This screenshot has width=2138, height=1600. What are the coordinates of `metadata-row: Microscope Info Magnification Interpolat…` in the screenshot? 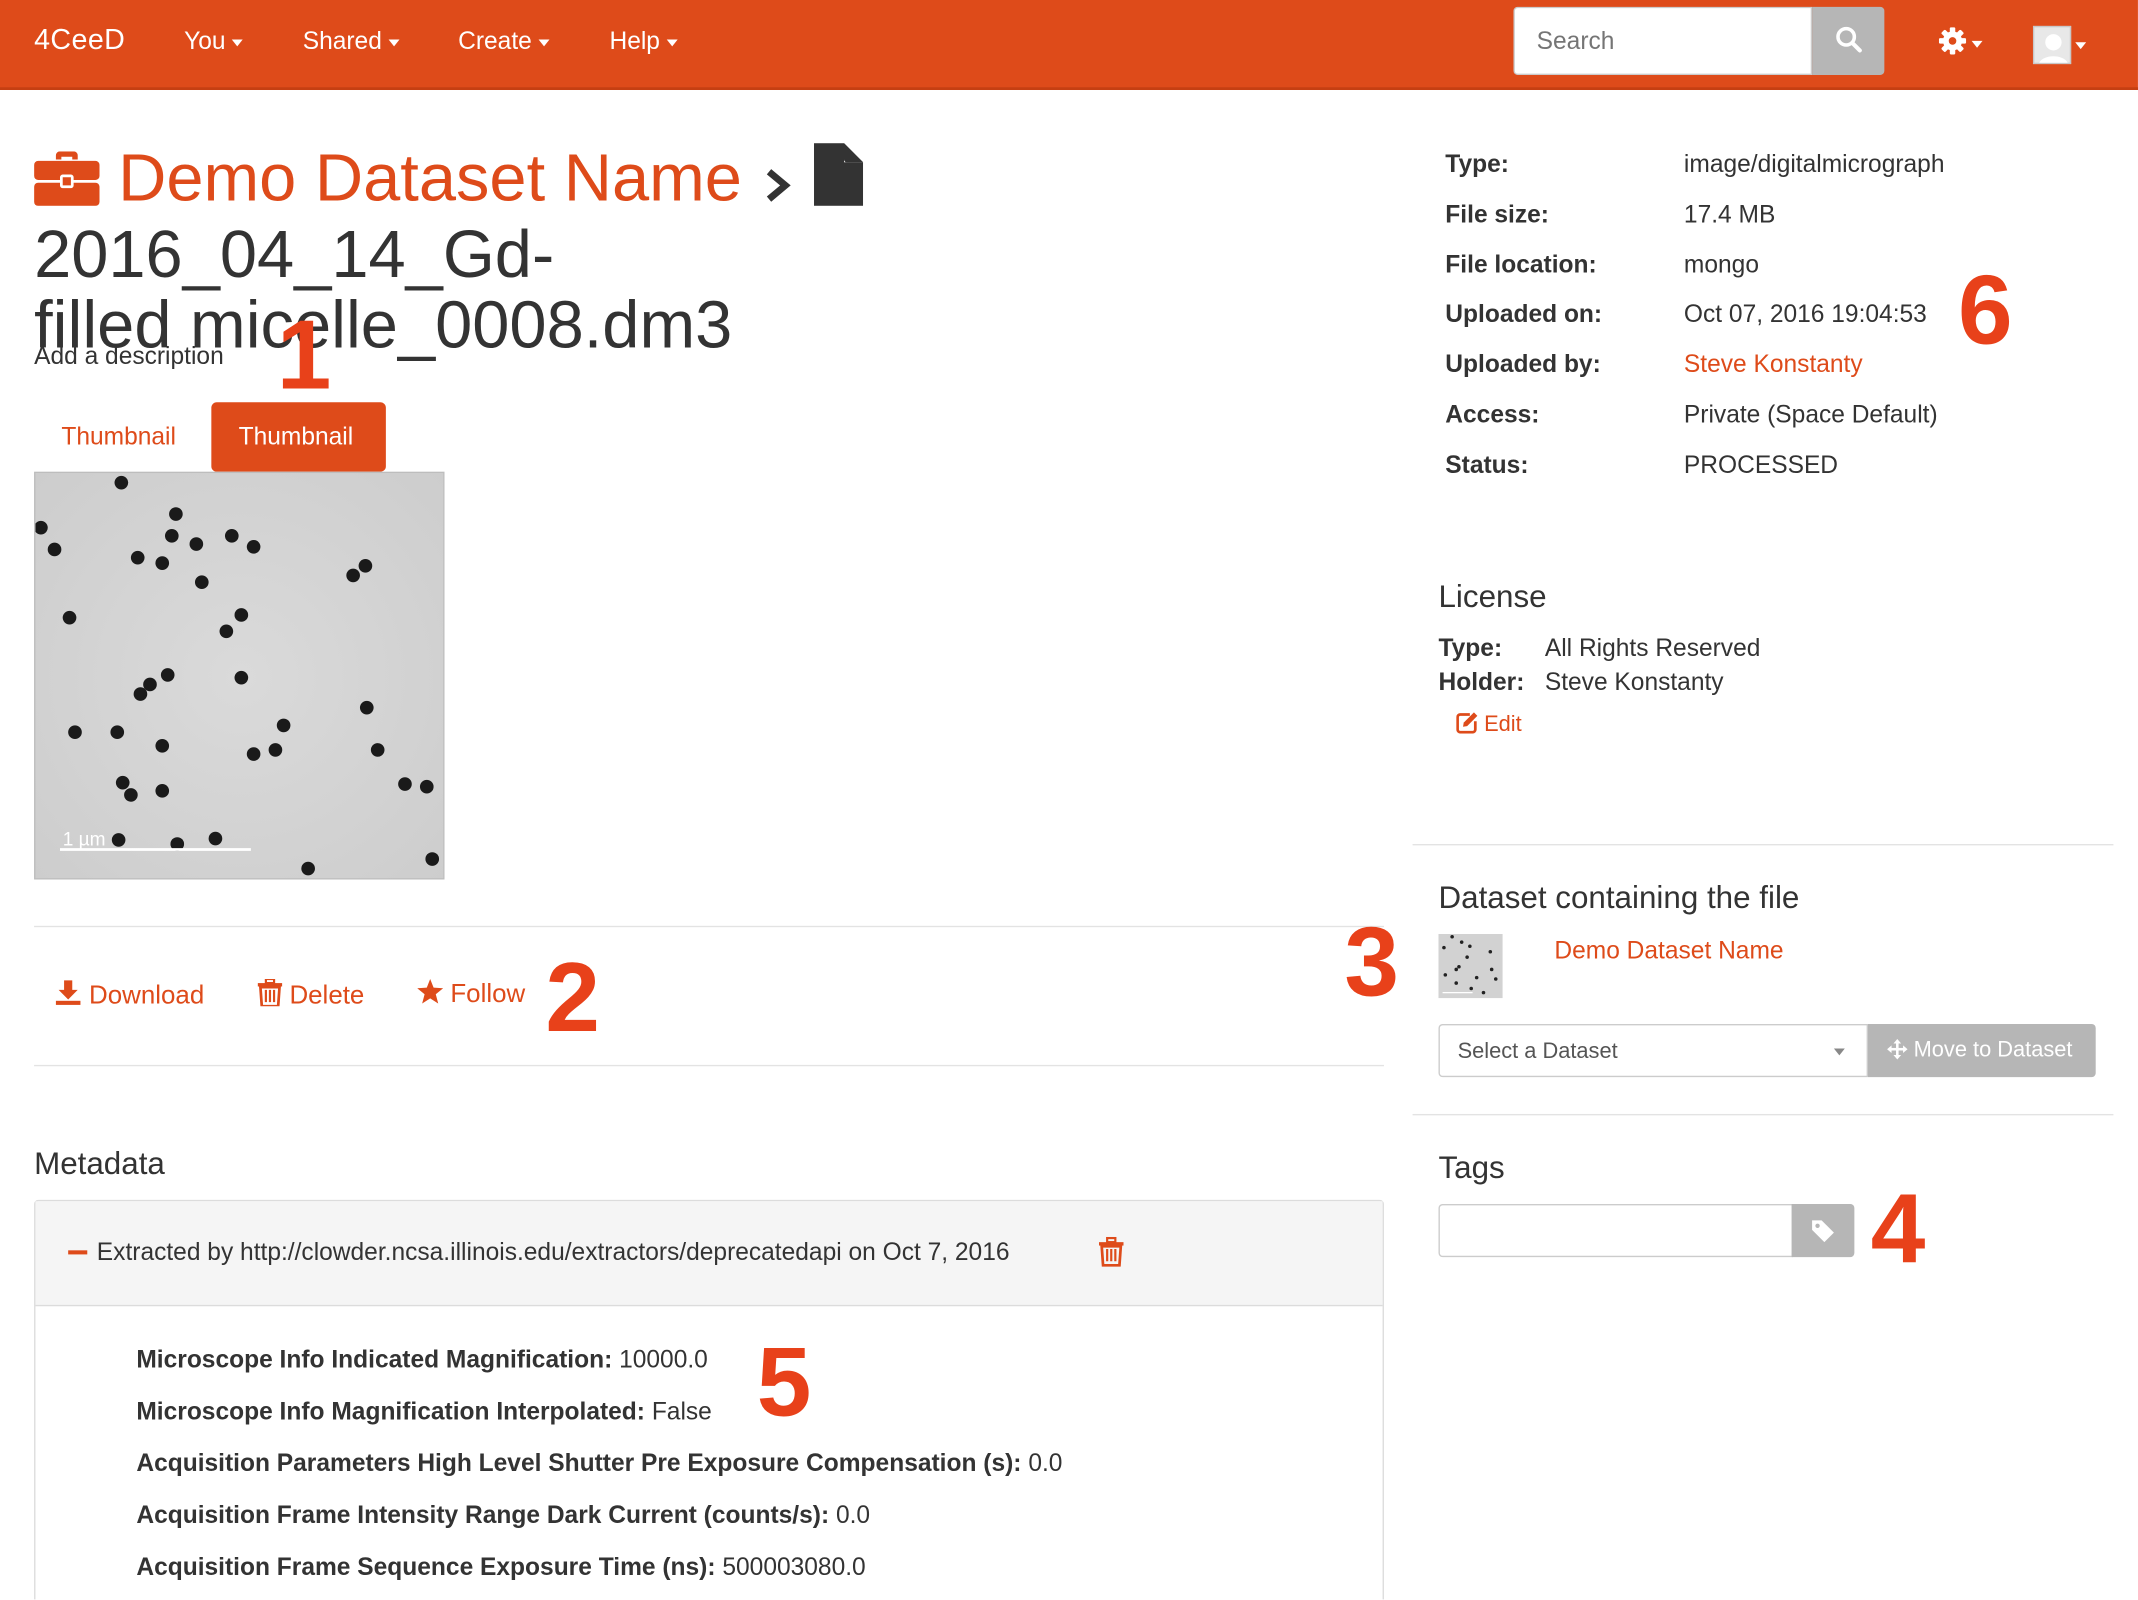 It's located at (423, 1412).